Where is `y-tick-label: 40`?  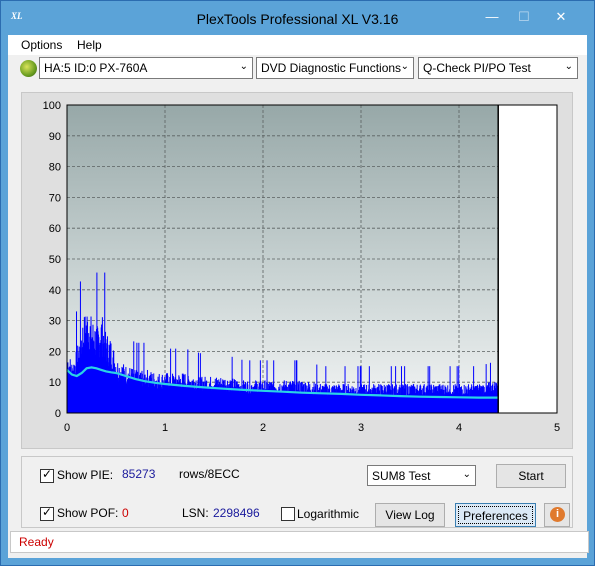 y-tick-label: 40 is located at coordinates (55, 291).